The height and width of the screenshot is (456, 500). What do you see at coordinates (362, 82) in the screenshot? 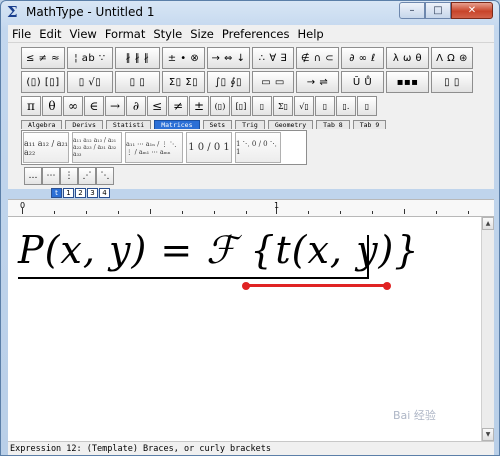
I see `product-templates-button: Ū Ů` at bounding box center [362, 82].